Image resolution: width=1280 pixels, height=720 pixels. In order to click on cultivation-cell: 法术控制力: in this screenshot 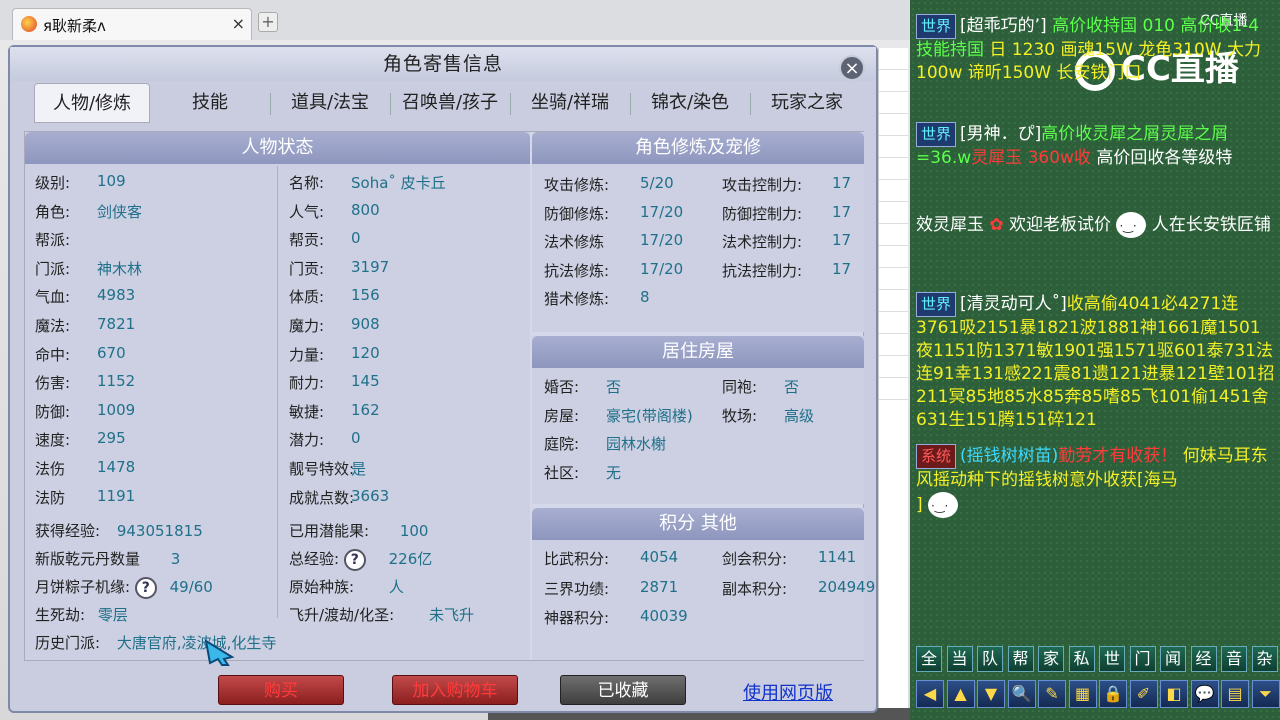, I will do `click(762, 242)`.